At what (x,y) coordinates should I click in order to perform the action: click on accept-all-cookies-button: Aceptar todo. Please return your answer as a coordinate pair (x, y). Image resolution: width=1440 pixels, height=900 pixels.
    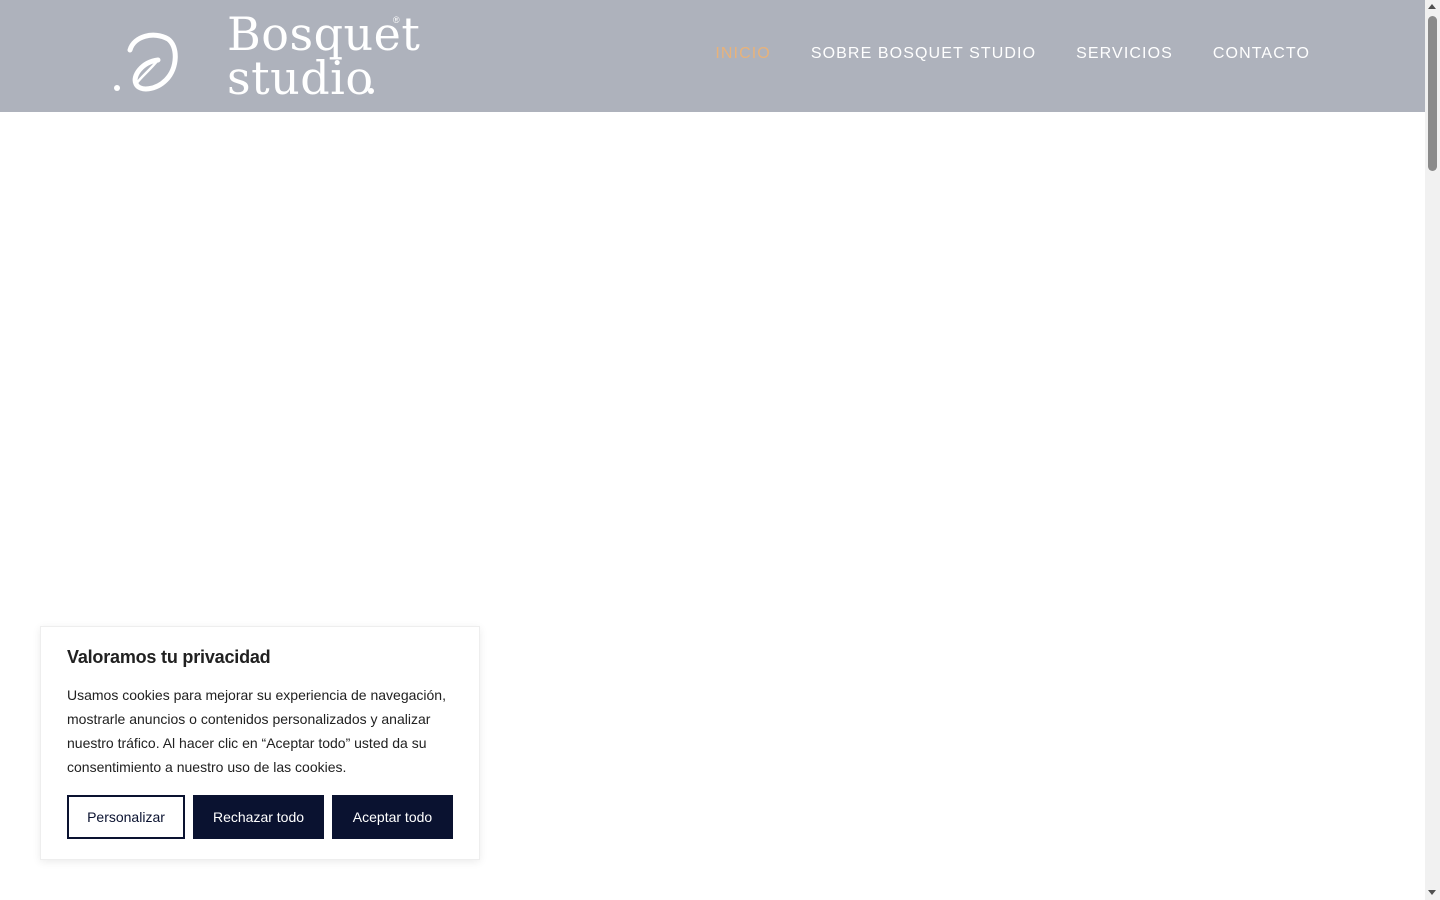
    Looking at the image, I should click on (392, 817).